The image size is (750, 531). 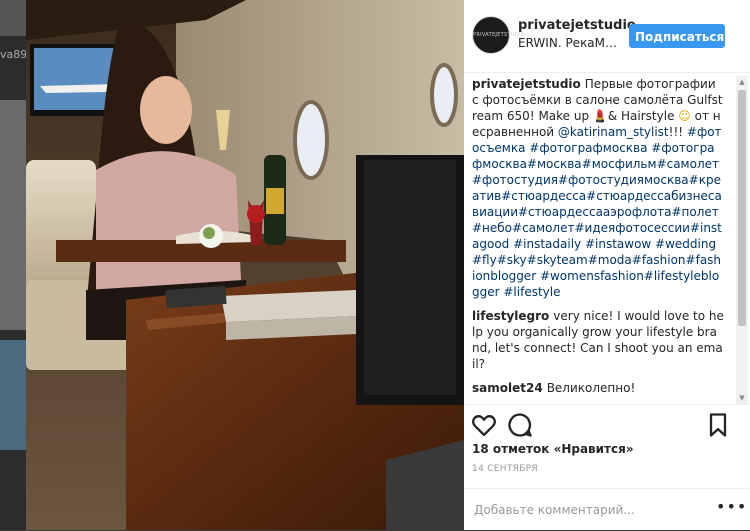 I want to click on likes-label: «Нравится», so click(x=593, y=449).